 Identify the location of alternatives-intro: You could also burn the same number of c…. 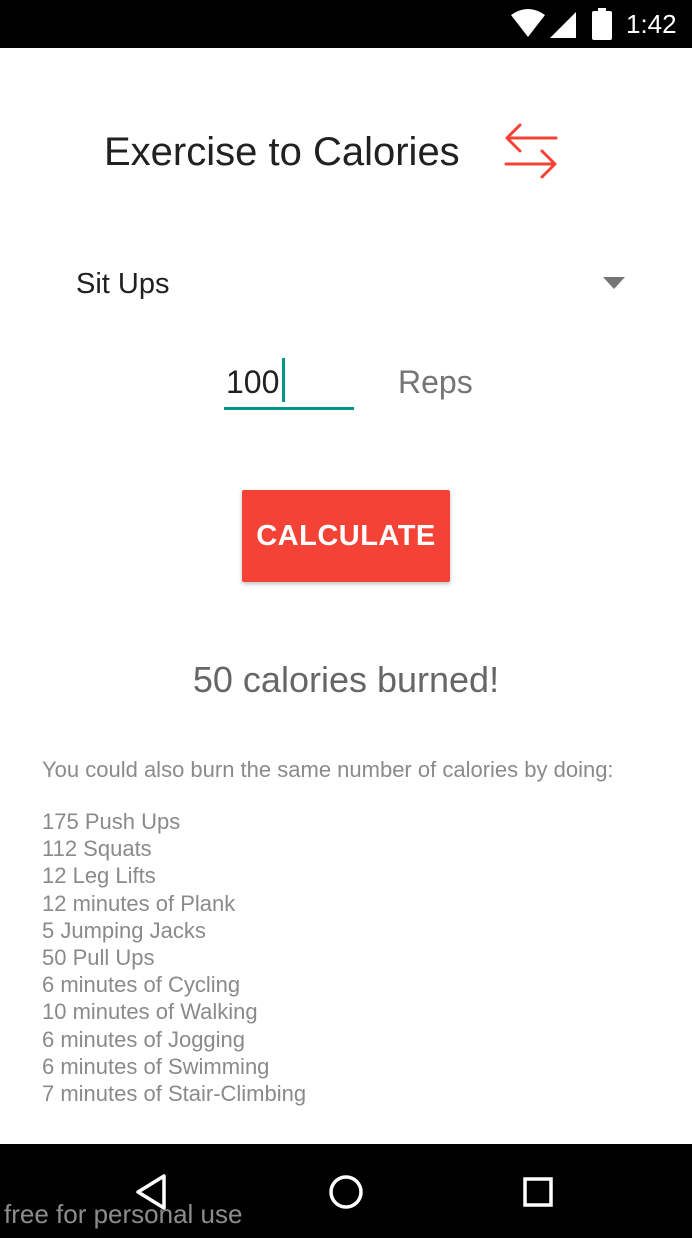
(328, 769).